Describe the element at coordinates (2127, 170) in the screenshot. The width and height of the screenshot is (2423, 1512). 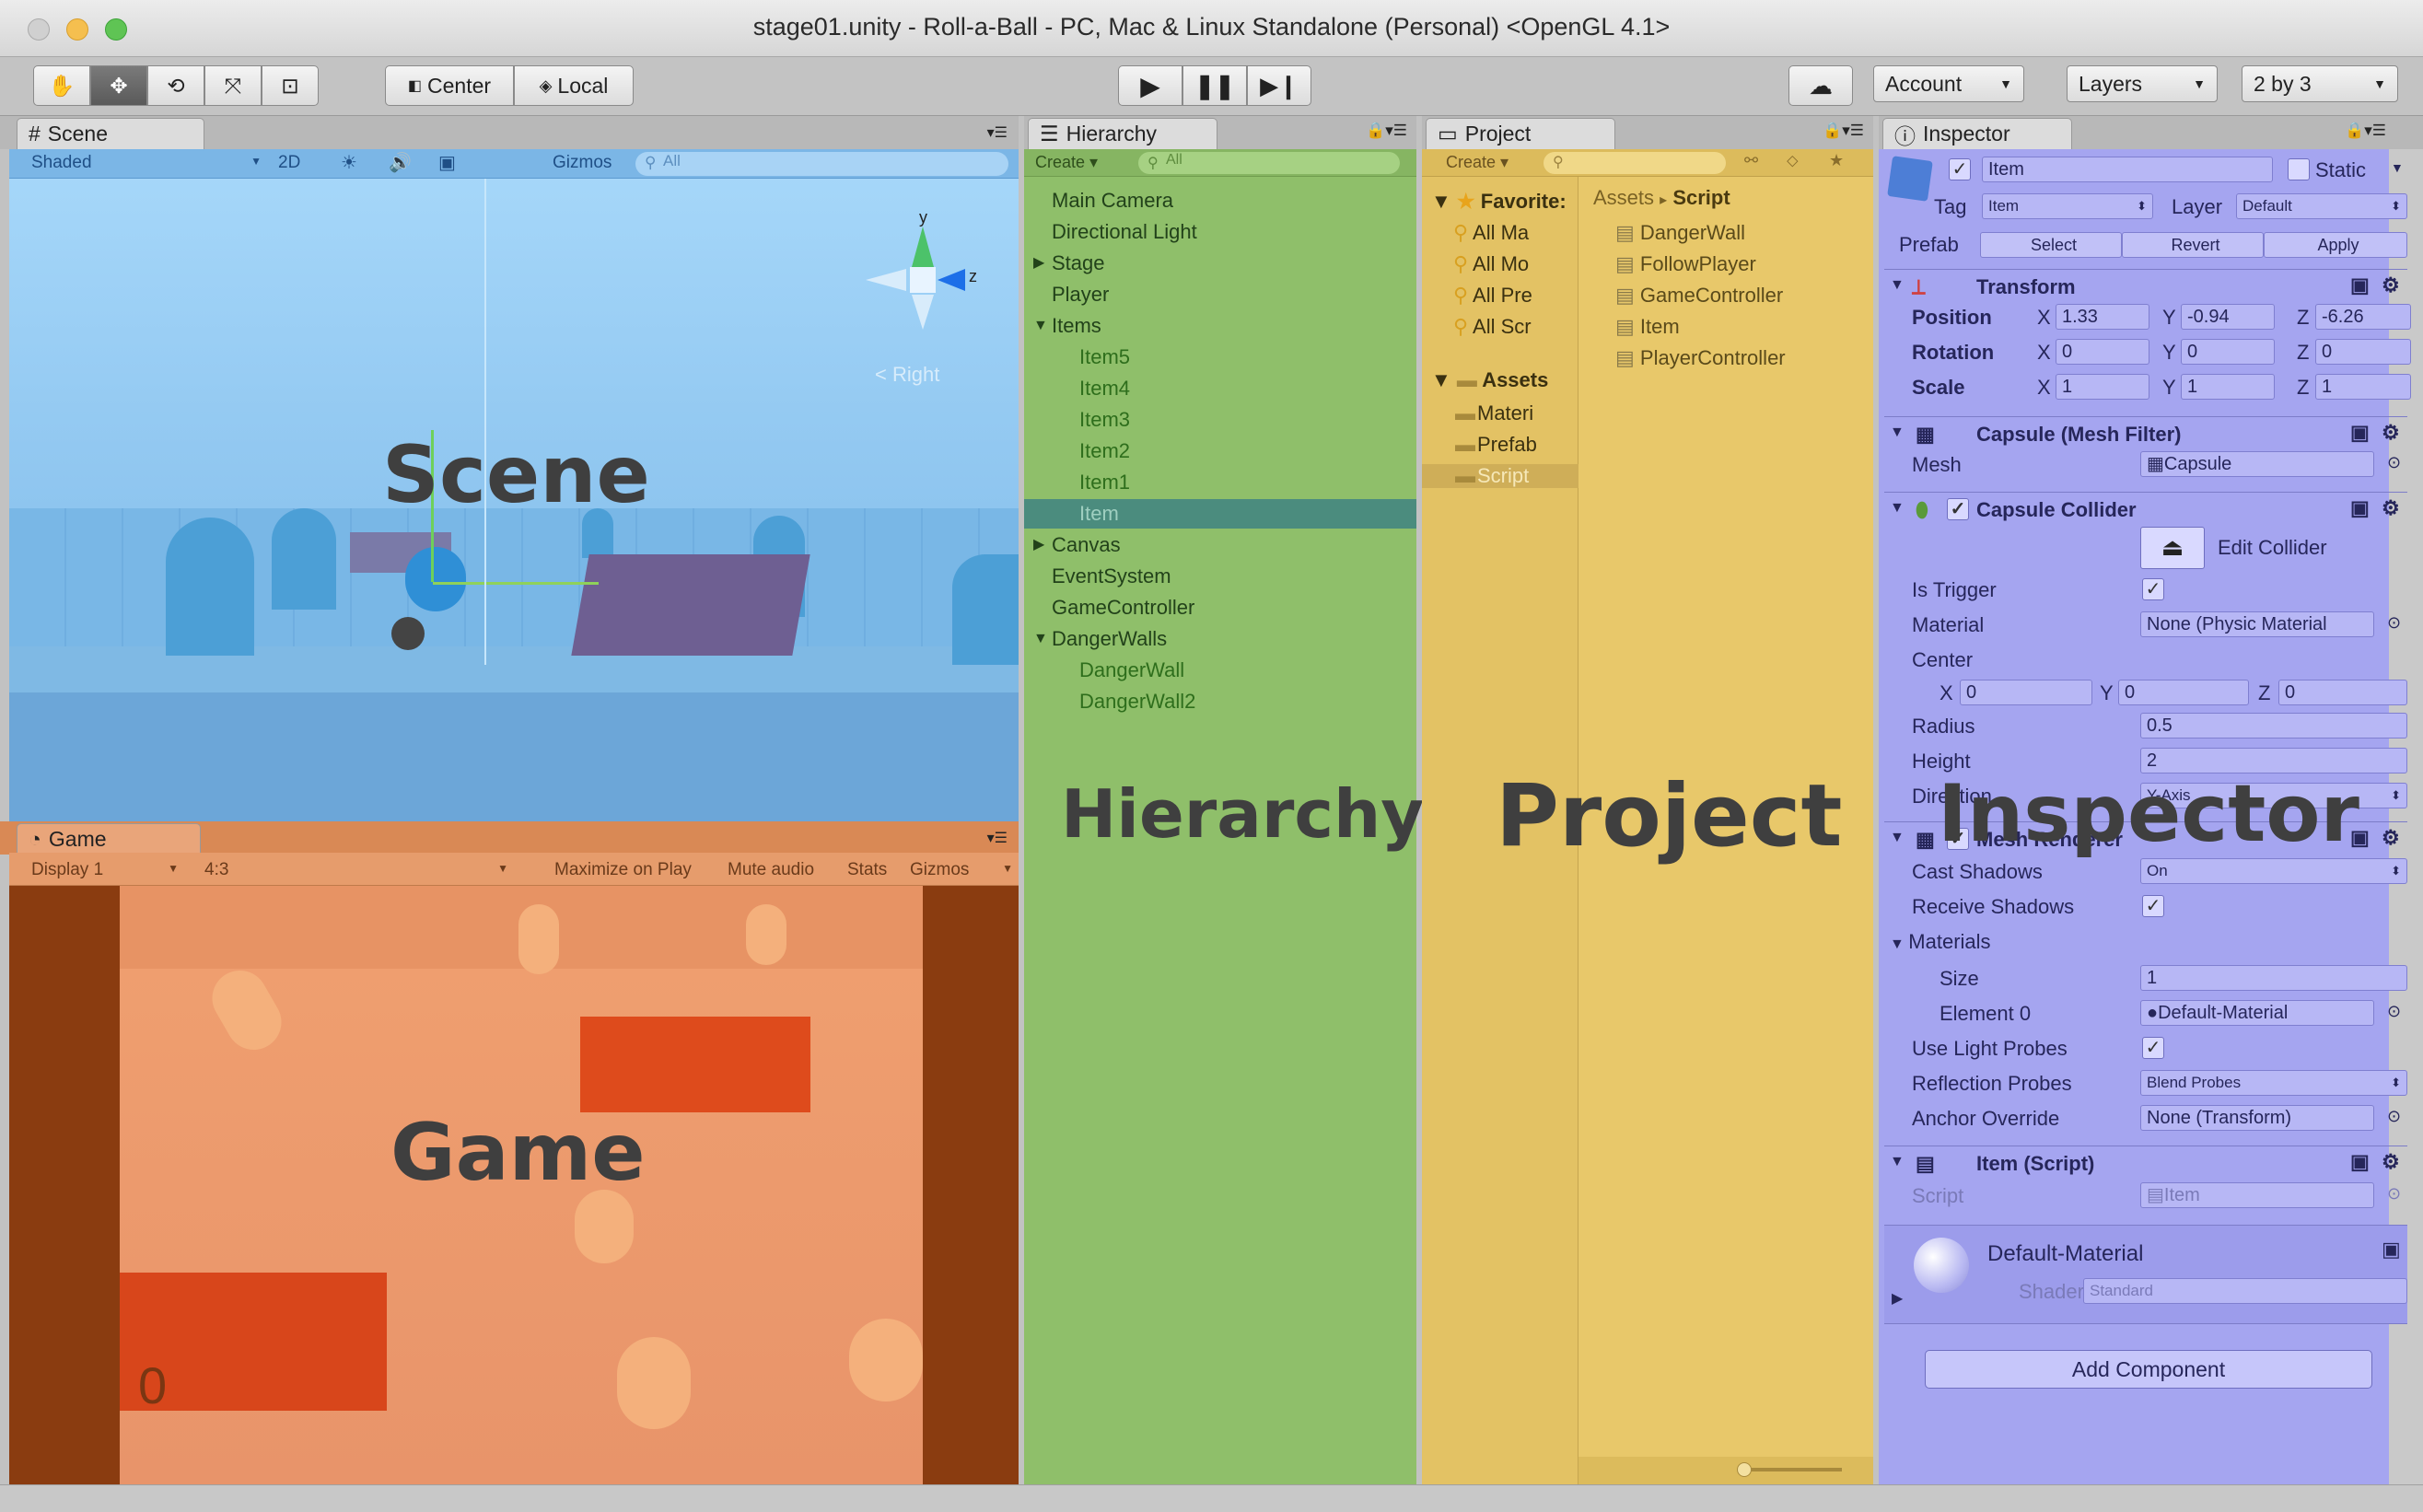
I see `object-name-input: Item` at that location.